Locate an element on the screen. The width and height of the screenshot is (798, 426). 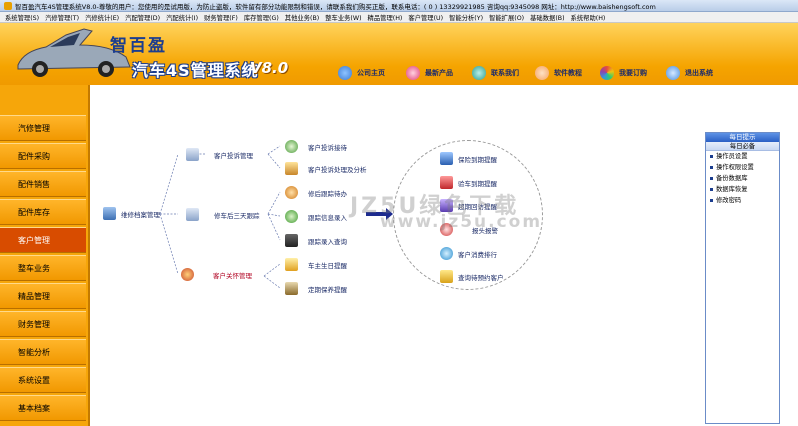
monitor-icon is located at coordinates (446, 158).